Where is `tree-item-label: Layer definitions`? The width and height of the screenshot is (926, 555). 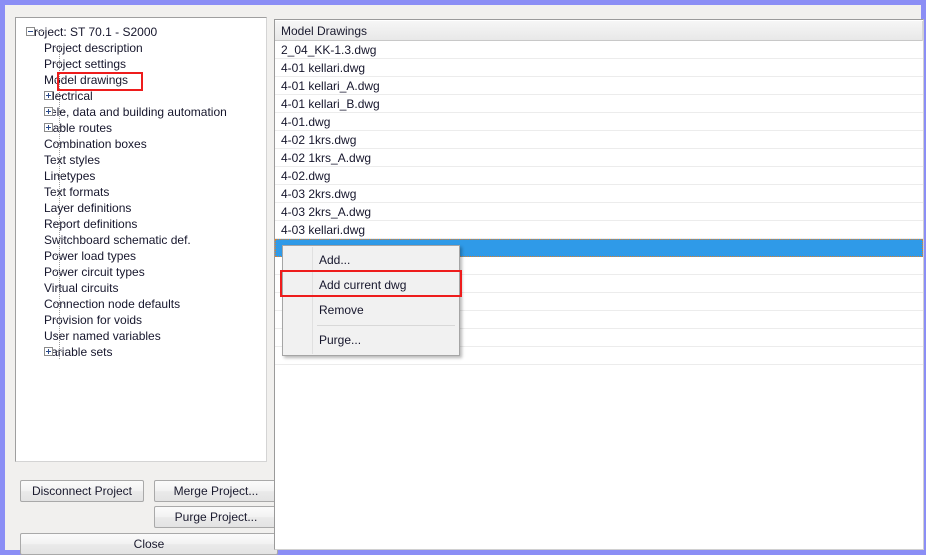 tree-item-label: Layer definitions is located at coordinates (88, 208).